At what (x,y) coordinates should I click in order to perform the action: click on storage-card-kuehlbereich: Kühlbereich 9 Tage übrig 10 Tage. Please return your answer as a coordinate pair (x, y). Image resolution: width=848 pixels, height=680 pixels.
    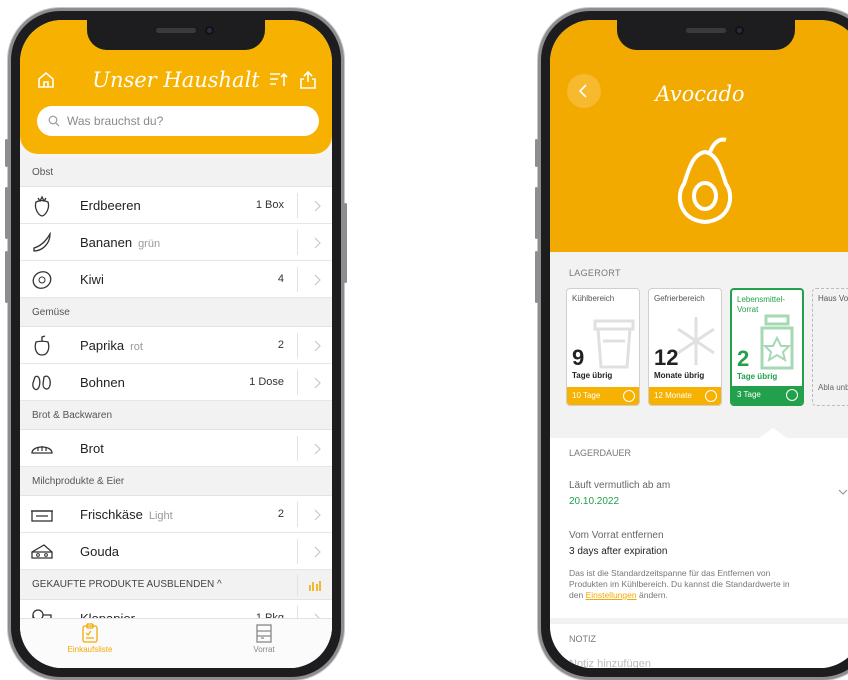
    Looking at the image, I should click on (603, 347).